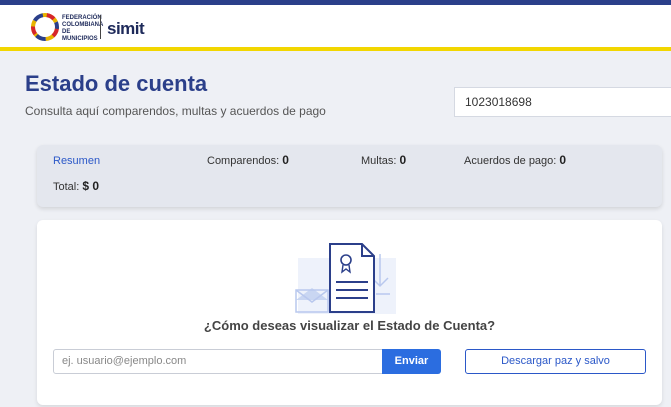 This screenshot has height=407, width=671. I want to click on logo-divider, so click(100, 27).